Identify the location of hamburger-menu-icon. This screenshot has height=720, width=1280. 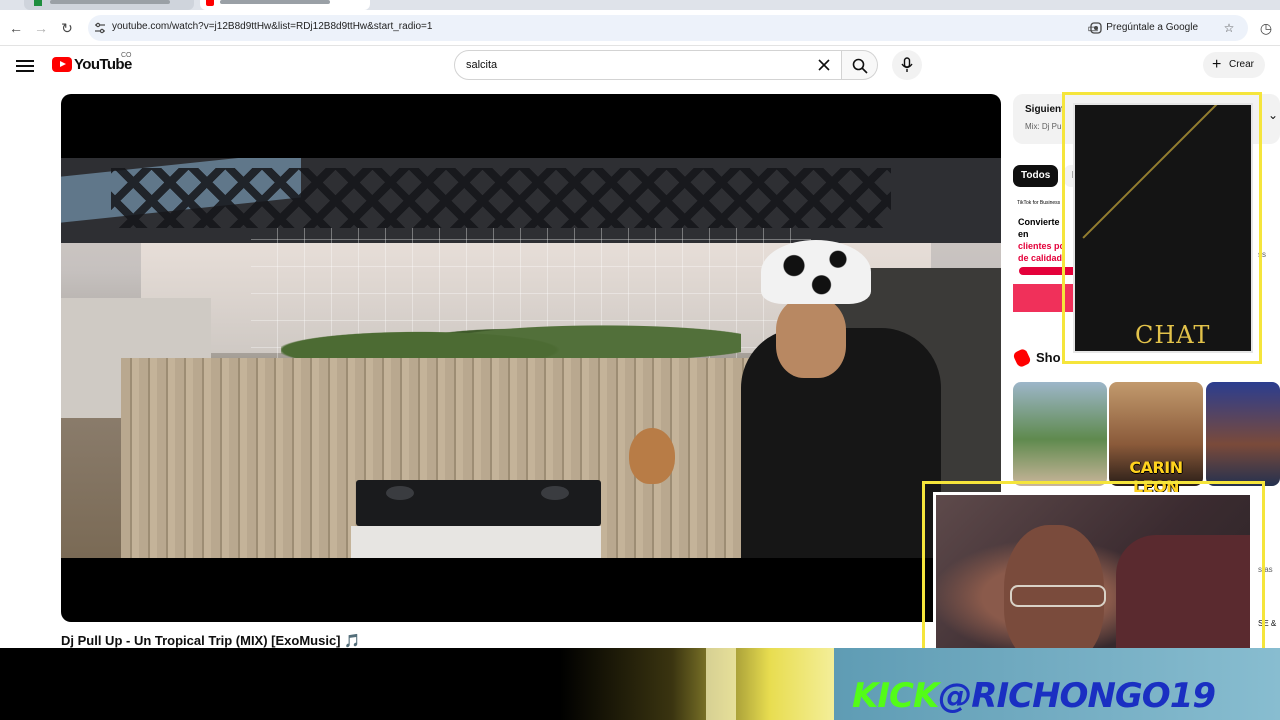
(25, 65).